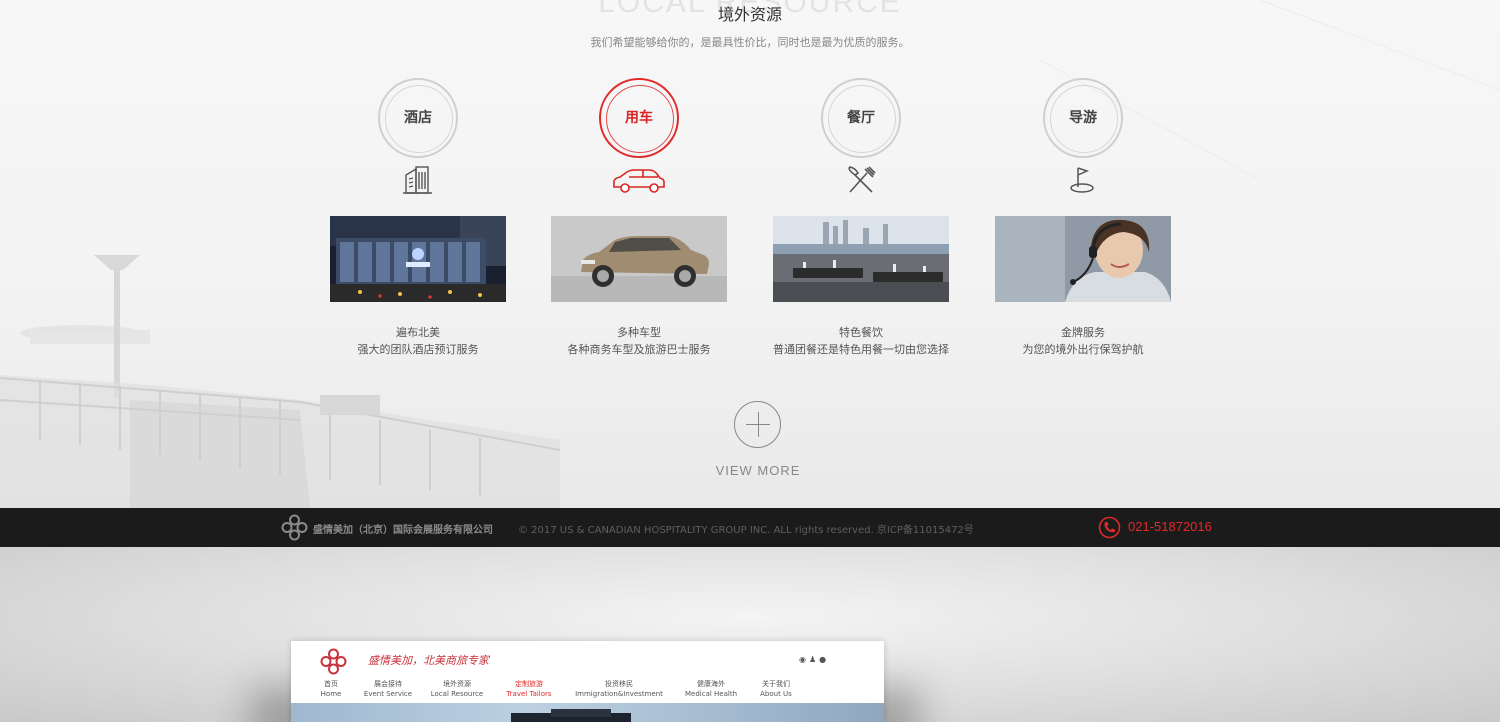 This screenshot has width=1500, height=722. What do you see at coordinates (749, 14) in the screenshot?
I see `section-title: 境外资源` at bounding box center [749, 14].